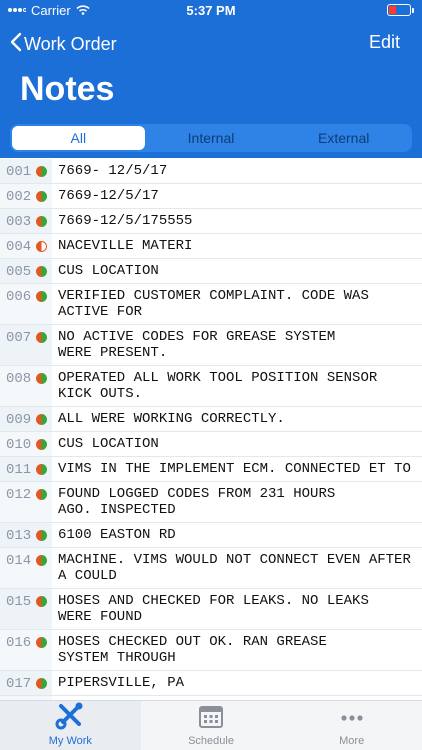  I want to click on note-gutter: 003, so click(26, 221).